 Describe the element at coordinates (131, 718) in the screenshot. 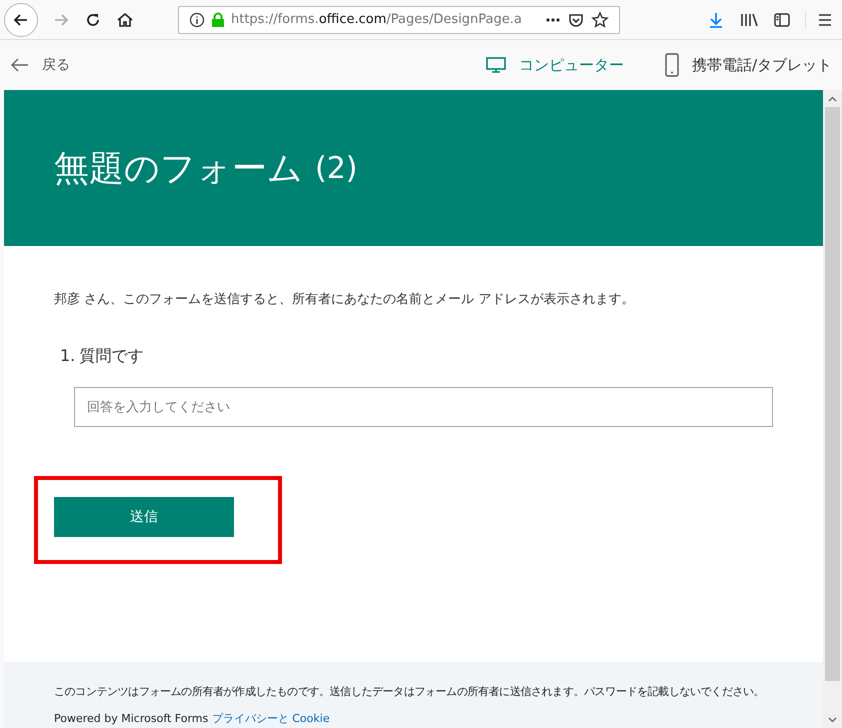

I see `powered-by-text: Powered by Microsoft Forms` at that location.